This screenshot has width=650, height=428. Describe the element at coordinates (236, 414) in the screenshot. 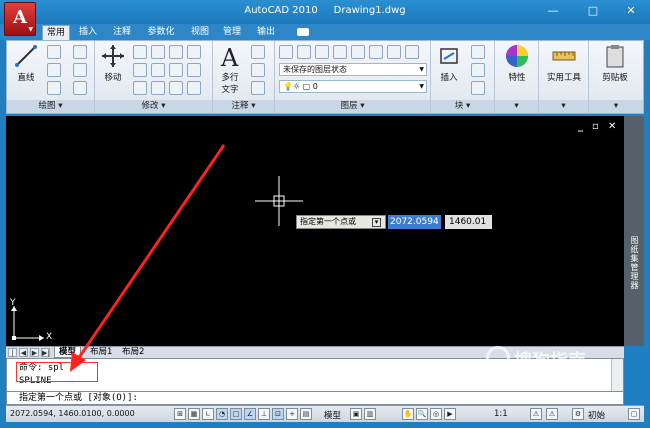

I see `object-snap-icon: □` at that location.